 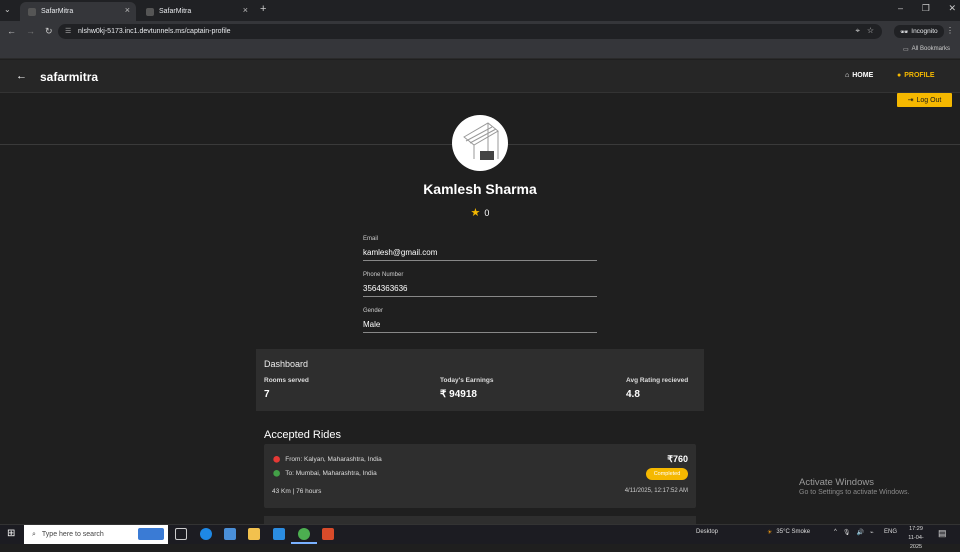 I want to click on stat-label: Avg Rating recieved, so click(x=657, y=380).